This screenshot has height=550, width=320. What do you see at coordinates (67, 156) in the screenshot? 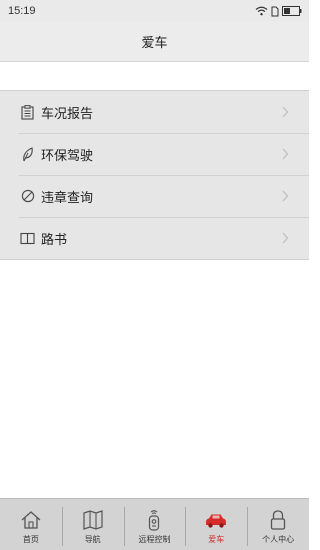
I see `menu-item-label: 环保驾驶` at bounding box center [67, 156].